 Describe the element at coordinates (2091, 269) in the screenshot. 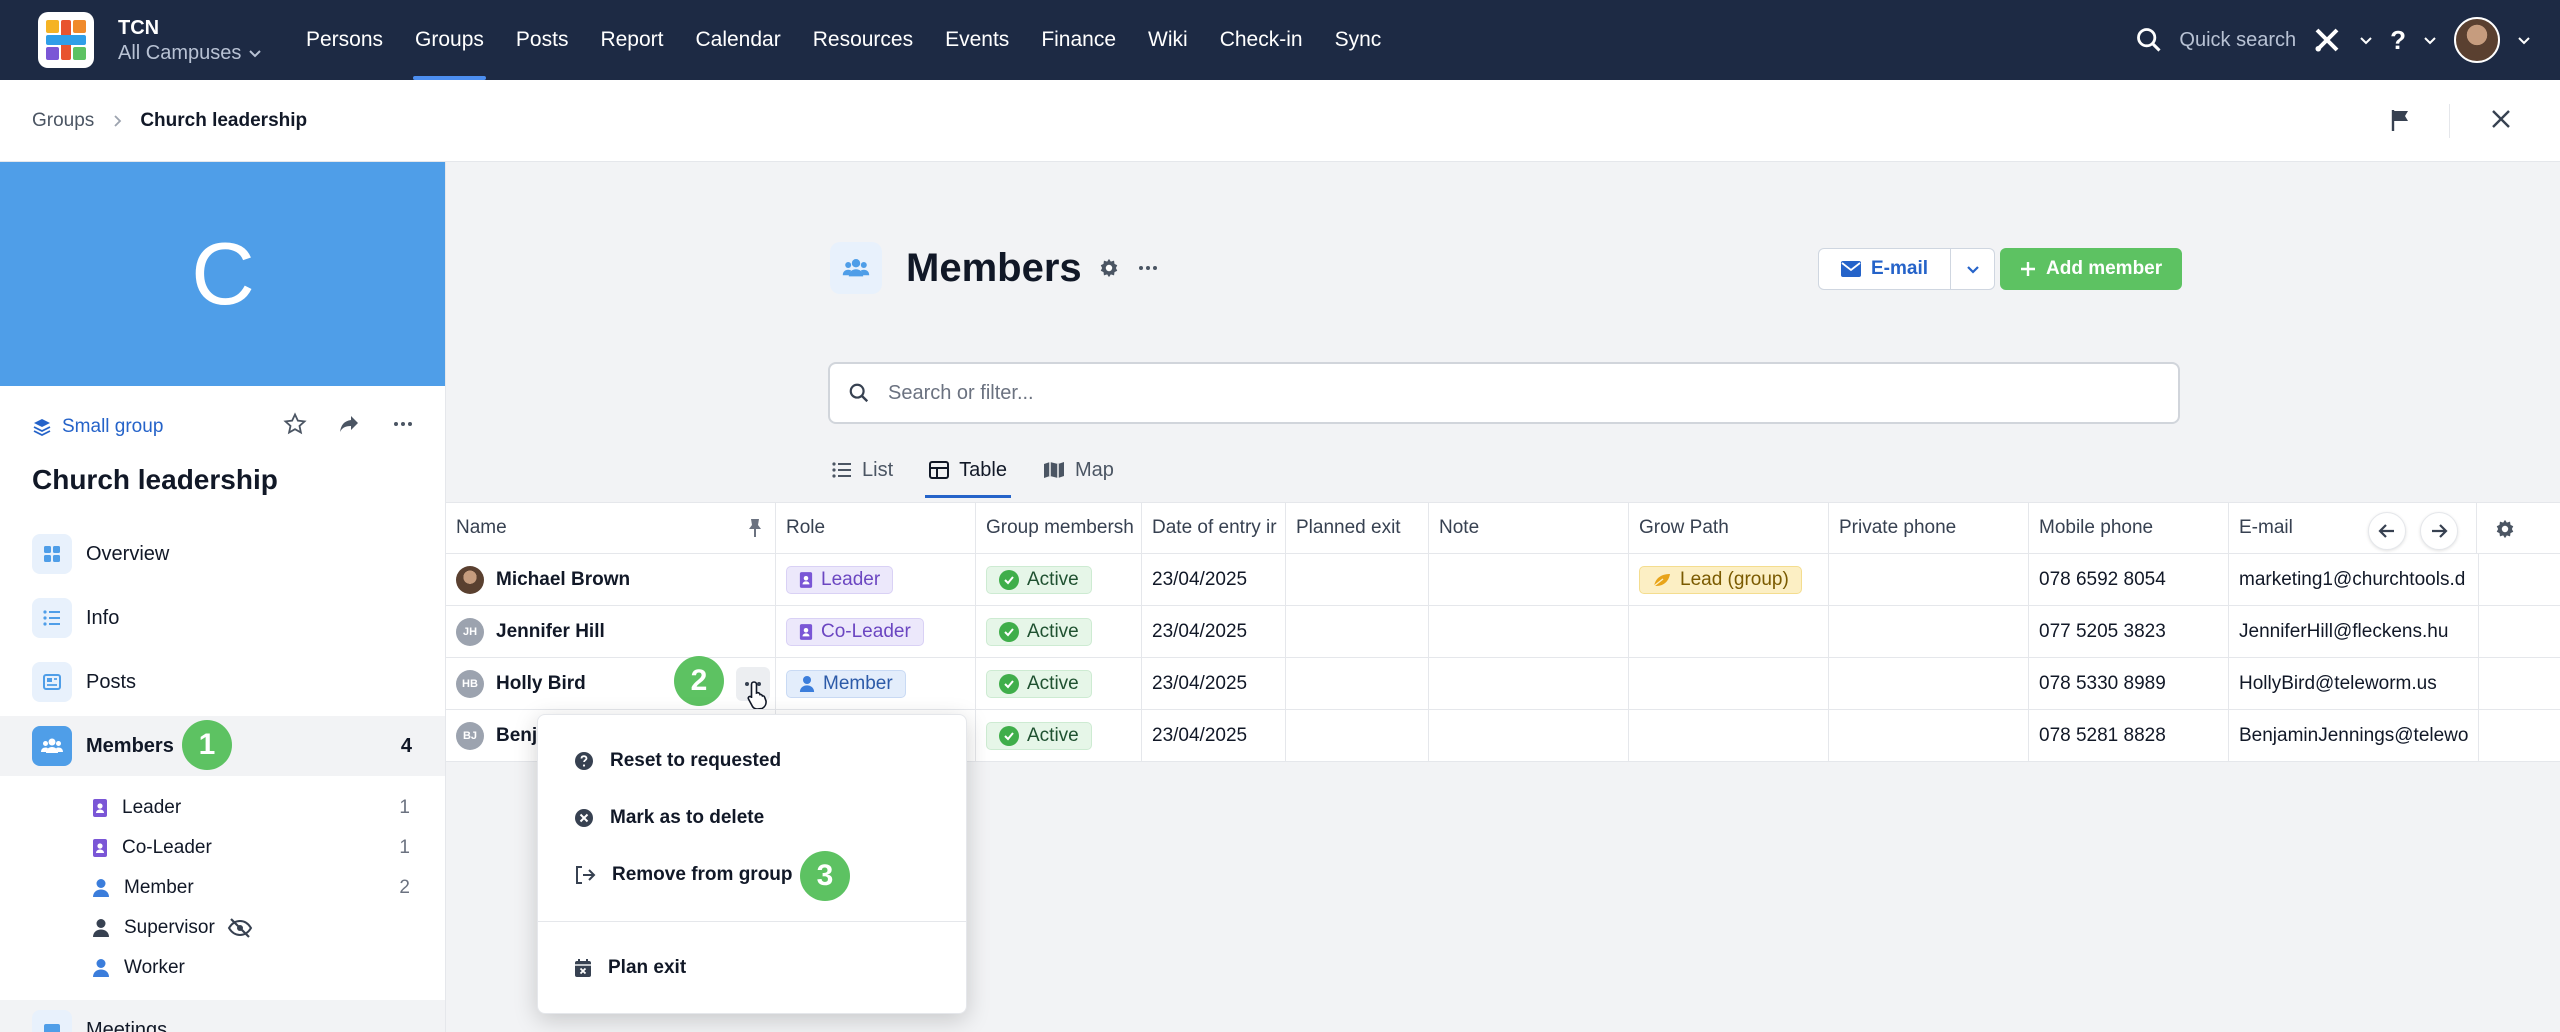

I see `add-member-button: Add member` at that location.